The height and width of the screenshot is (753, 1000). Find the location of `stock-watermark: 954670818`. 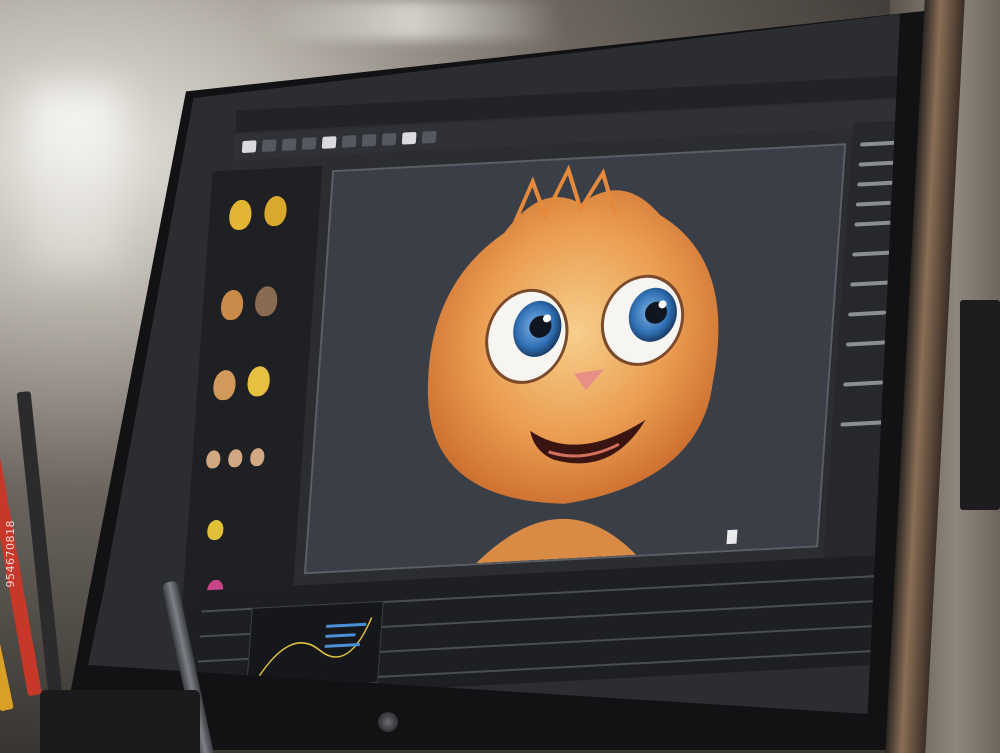

stock-watermark: 954670818 is located at coordinates (10, 554).